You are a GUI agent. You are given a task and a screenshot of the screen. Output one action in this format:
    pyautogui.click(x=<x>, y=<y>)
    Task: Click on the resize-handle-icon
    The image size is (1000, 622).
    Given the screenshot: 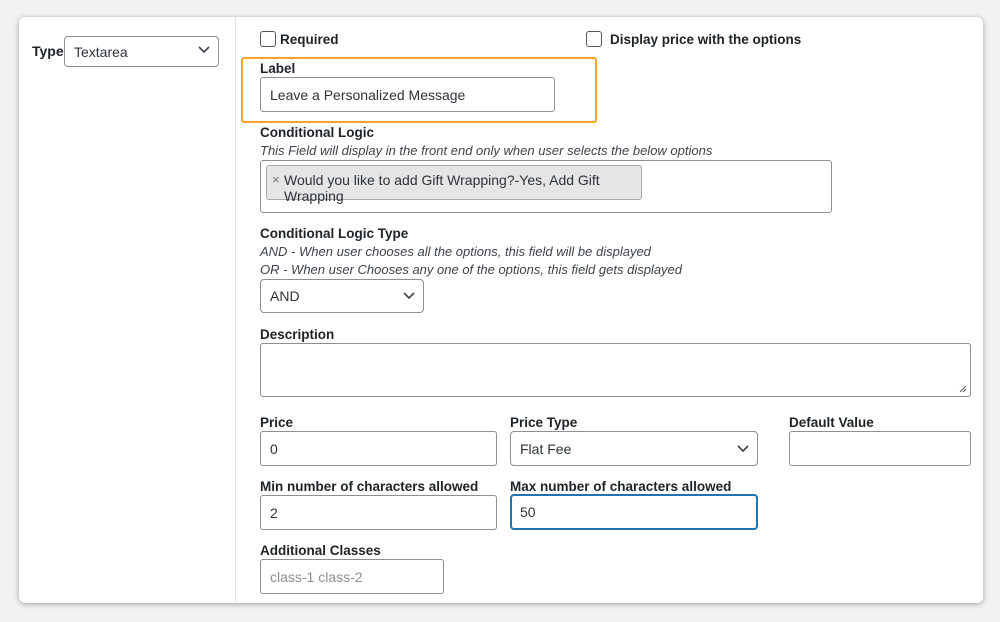 What is the action you would take?
    pyautogui.click(x=963, y=389)
    